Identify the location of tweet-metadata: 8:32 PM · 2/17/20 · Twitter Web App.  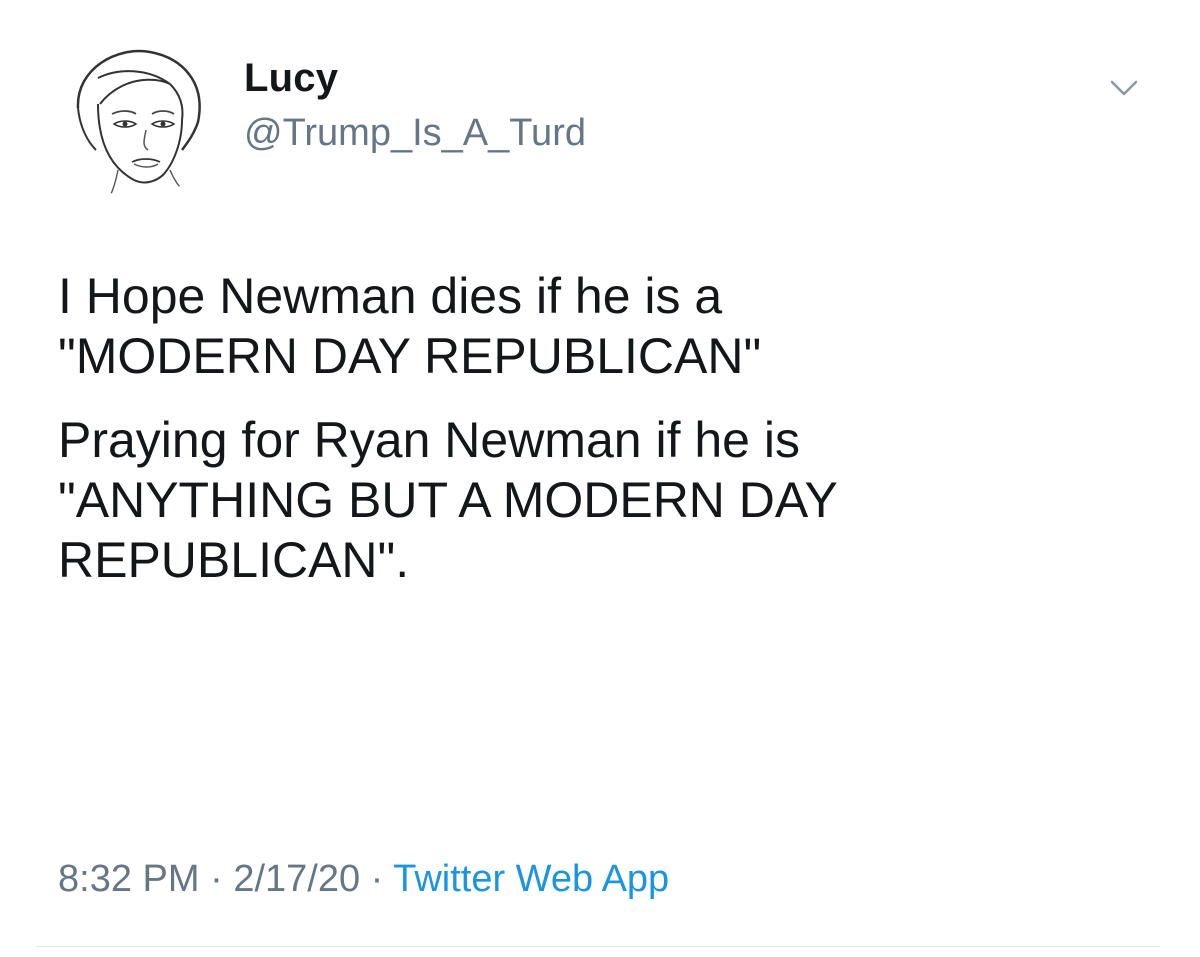
(363, 879).